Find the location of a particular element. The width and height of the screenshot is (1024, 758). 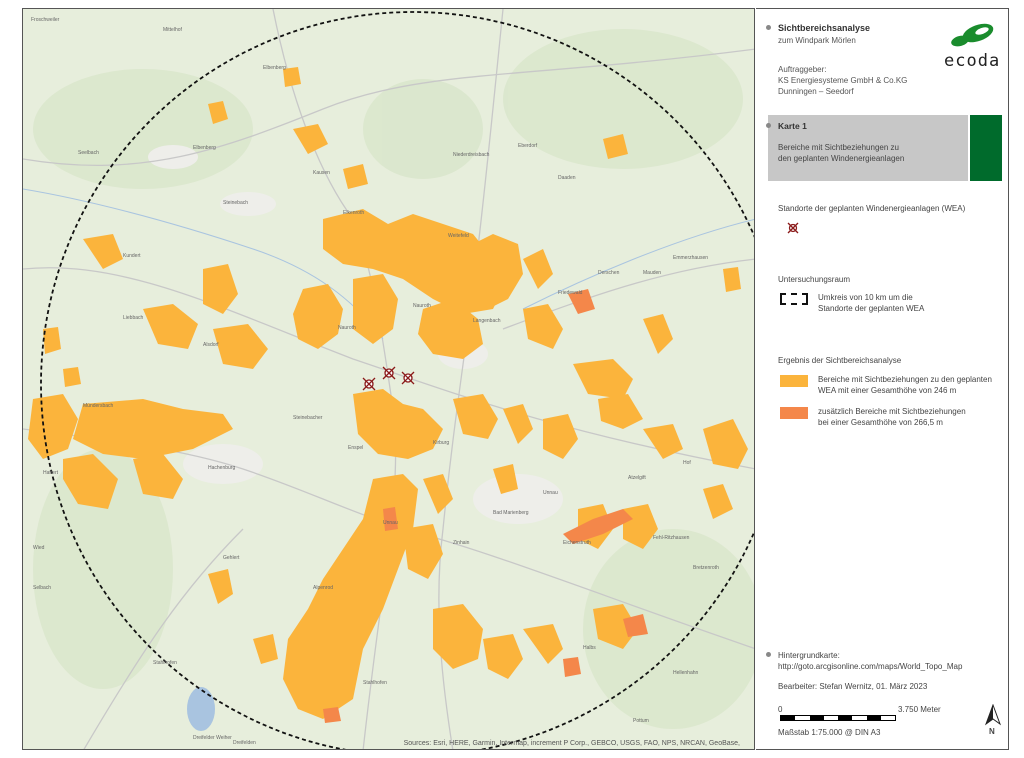

map-description-line: den geplanten Windenergieanlagen is located at coordinates (841, 158).